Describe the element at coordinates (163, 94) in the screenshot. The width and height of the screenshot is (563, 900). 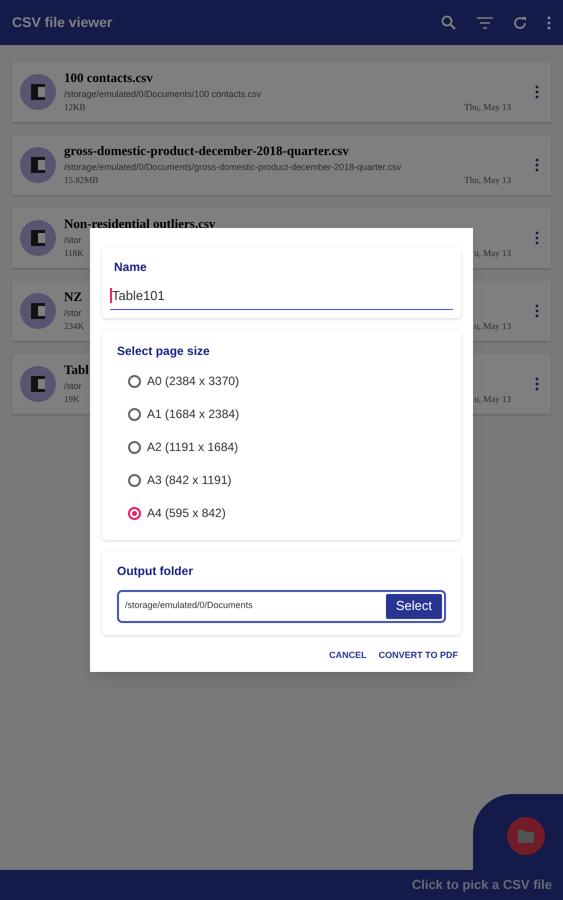
I see `file-path: /storage/emulated/0/Documents/100 contacts.csv` at that location.